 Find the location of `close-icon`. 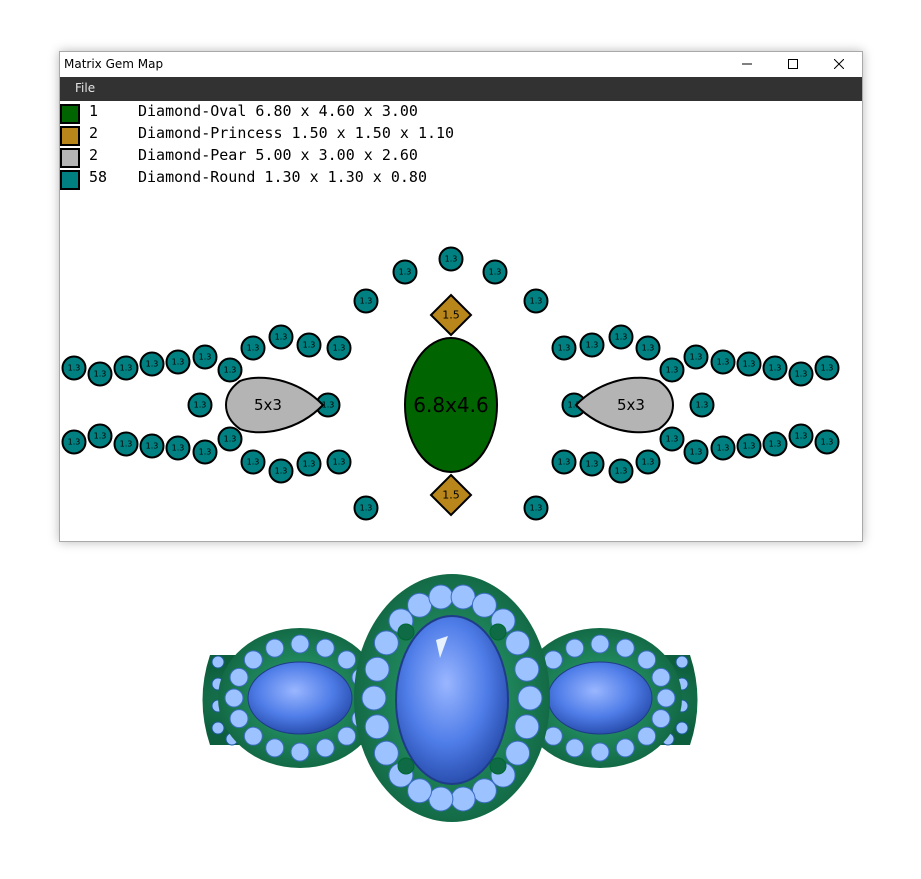

close-icon is located at coordinates (839, 64).